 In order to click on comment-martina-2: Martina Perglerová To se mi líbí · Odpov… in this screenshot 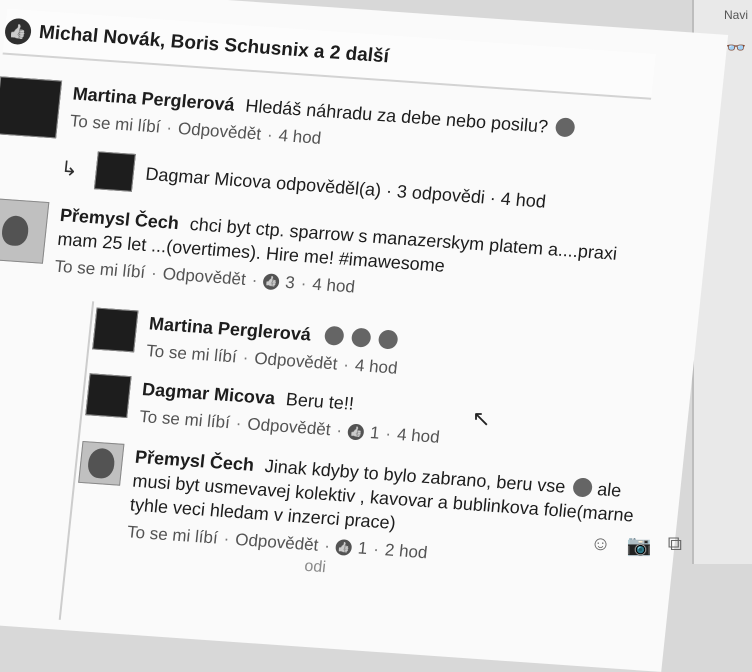, I will do `click(246, 343)`.